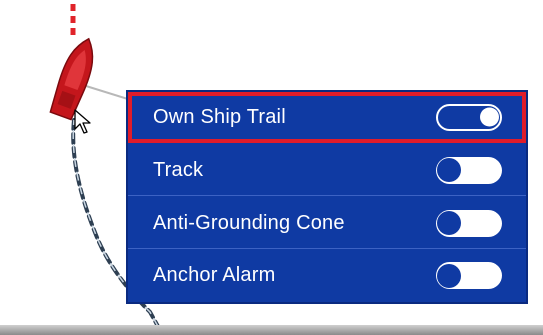 The image size is (543, 335). Describe the element at coordinates (327, 170) in the screenshot. I see `menu-item-track: Track` at that location.